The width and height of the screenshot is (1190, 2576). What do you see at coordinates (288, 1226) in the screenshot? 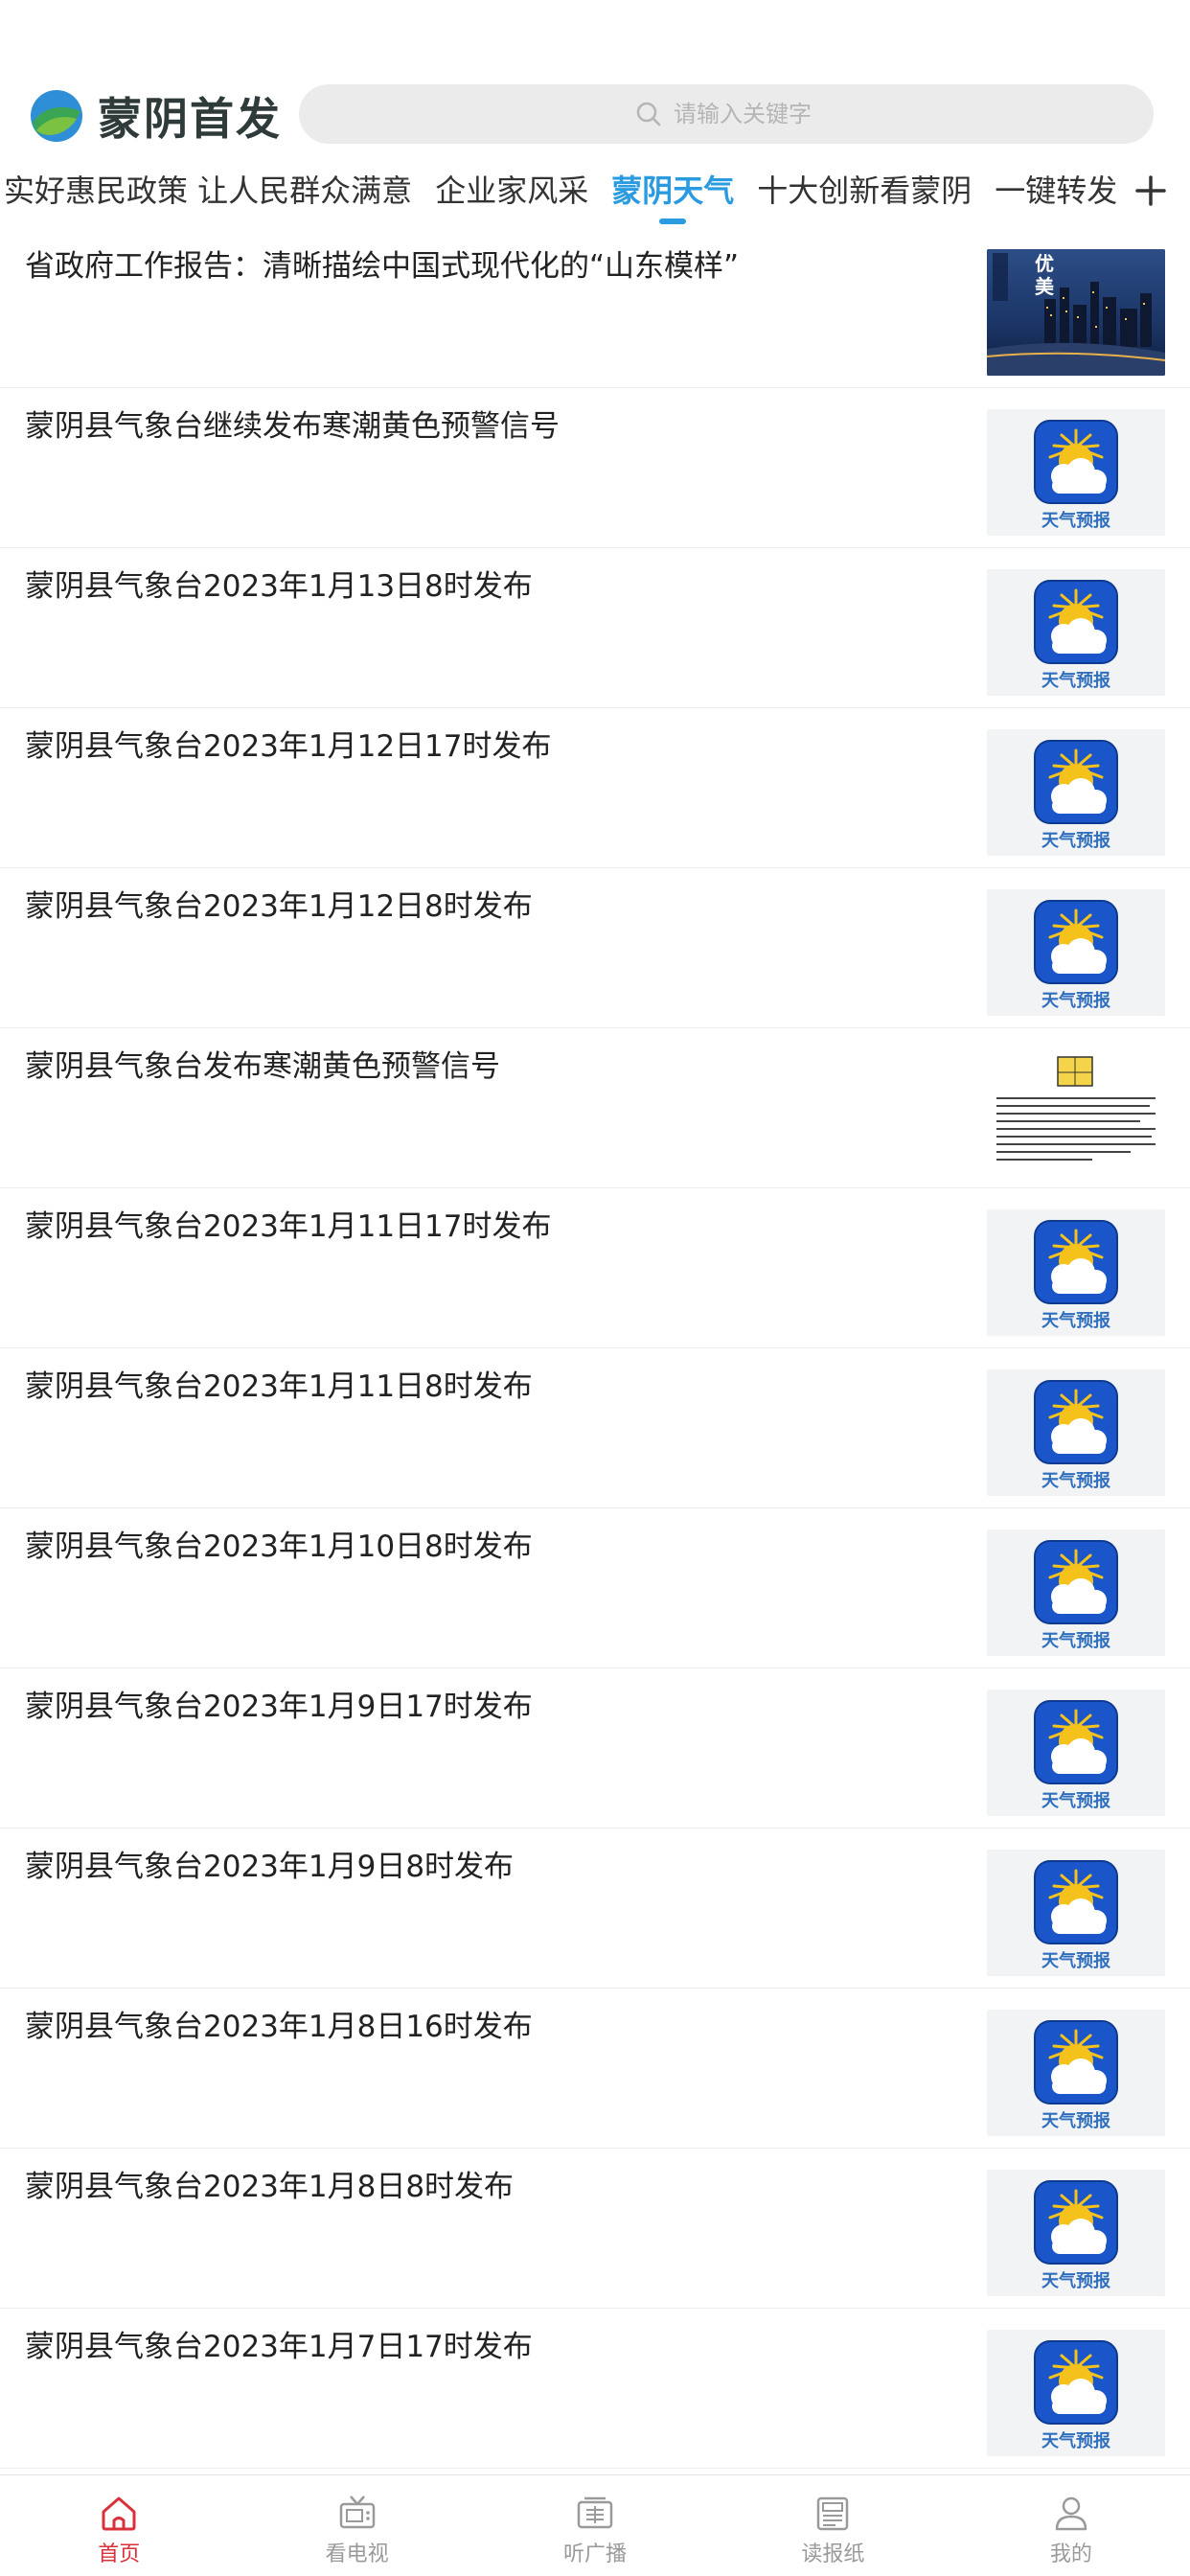
I see `news-title: 蒙阴县气象台2023年1月11日17时发布` at bounding box center [288, 1226].